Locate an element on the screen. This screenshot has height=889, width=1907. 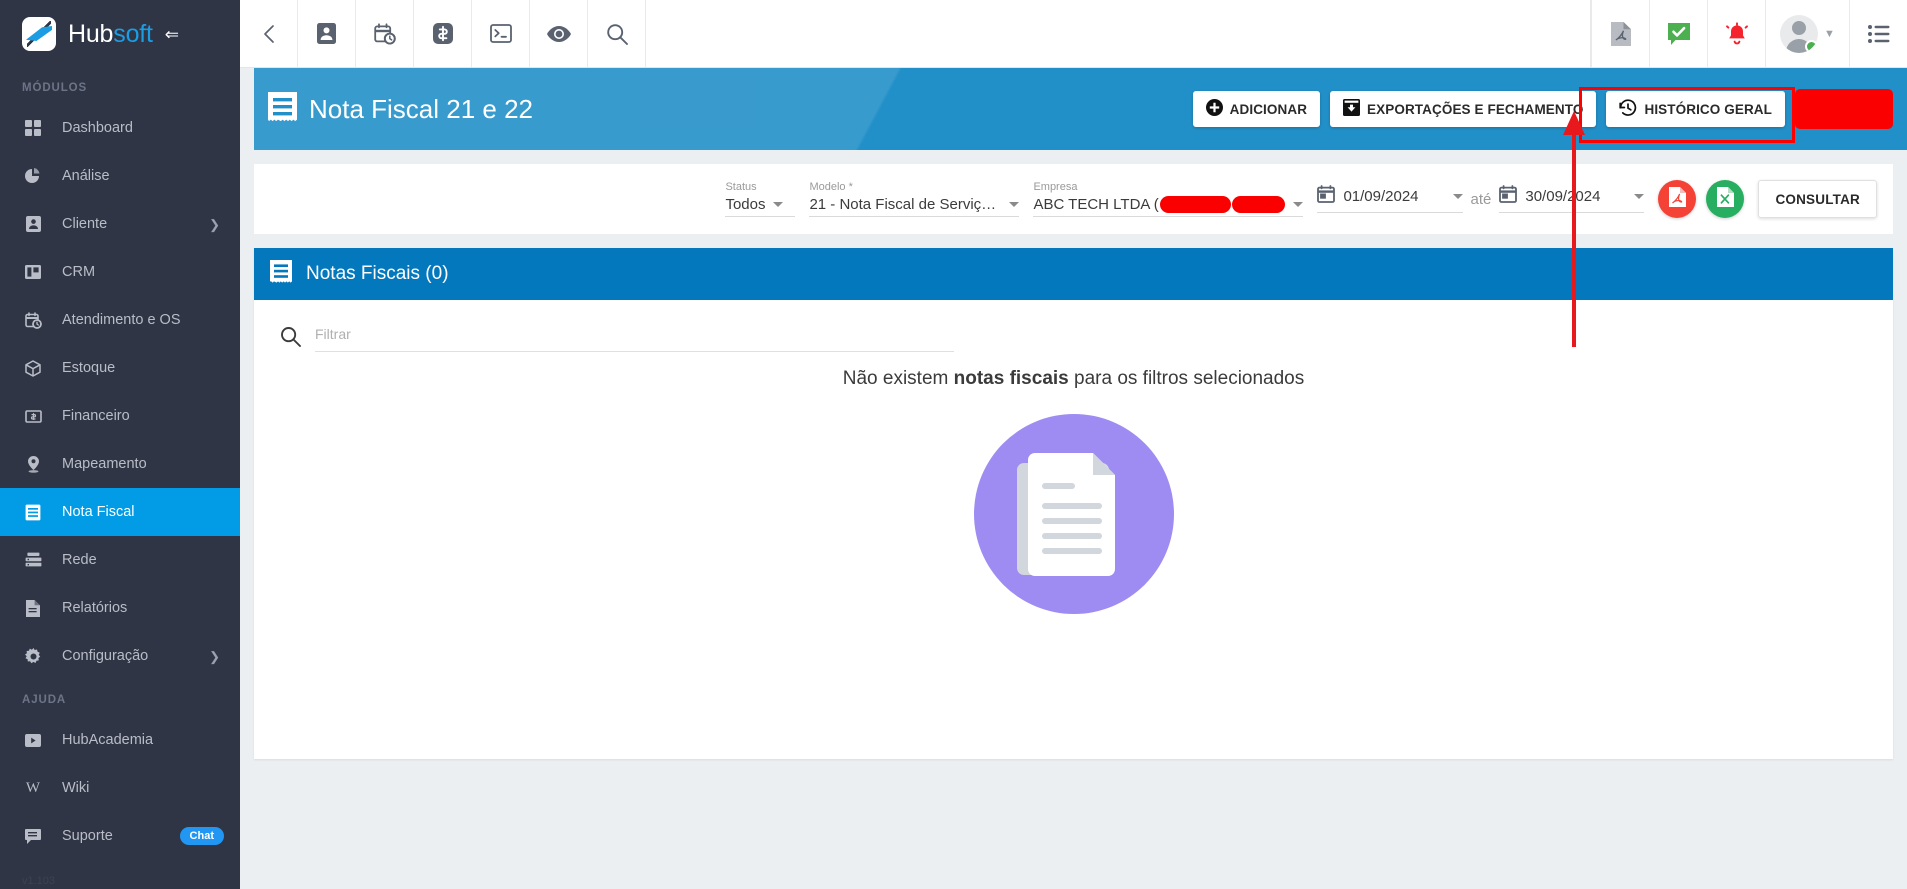
eye-icon is located at coordinates (559, 33).